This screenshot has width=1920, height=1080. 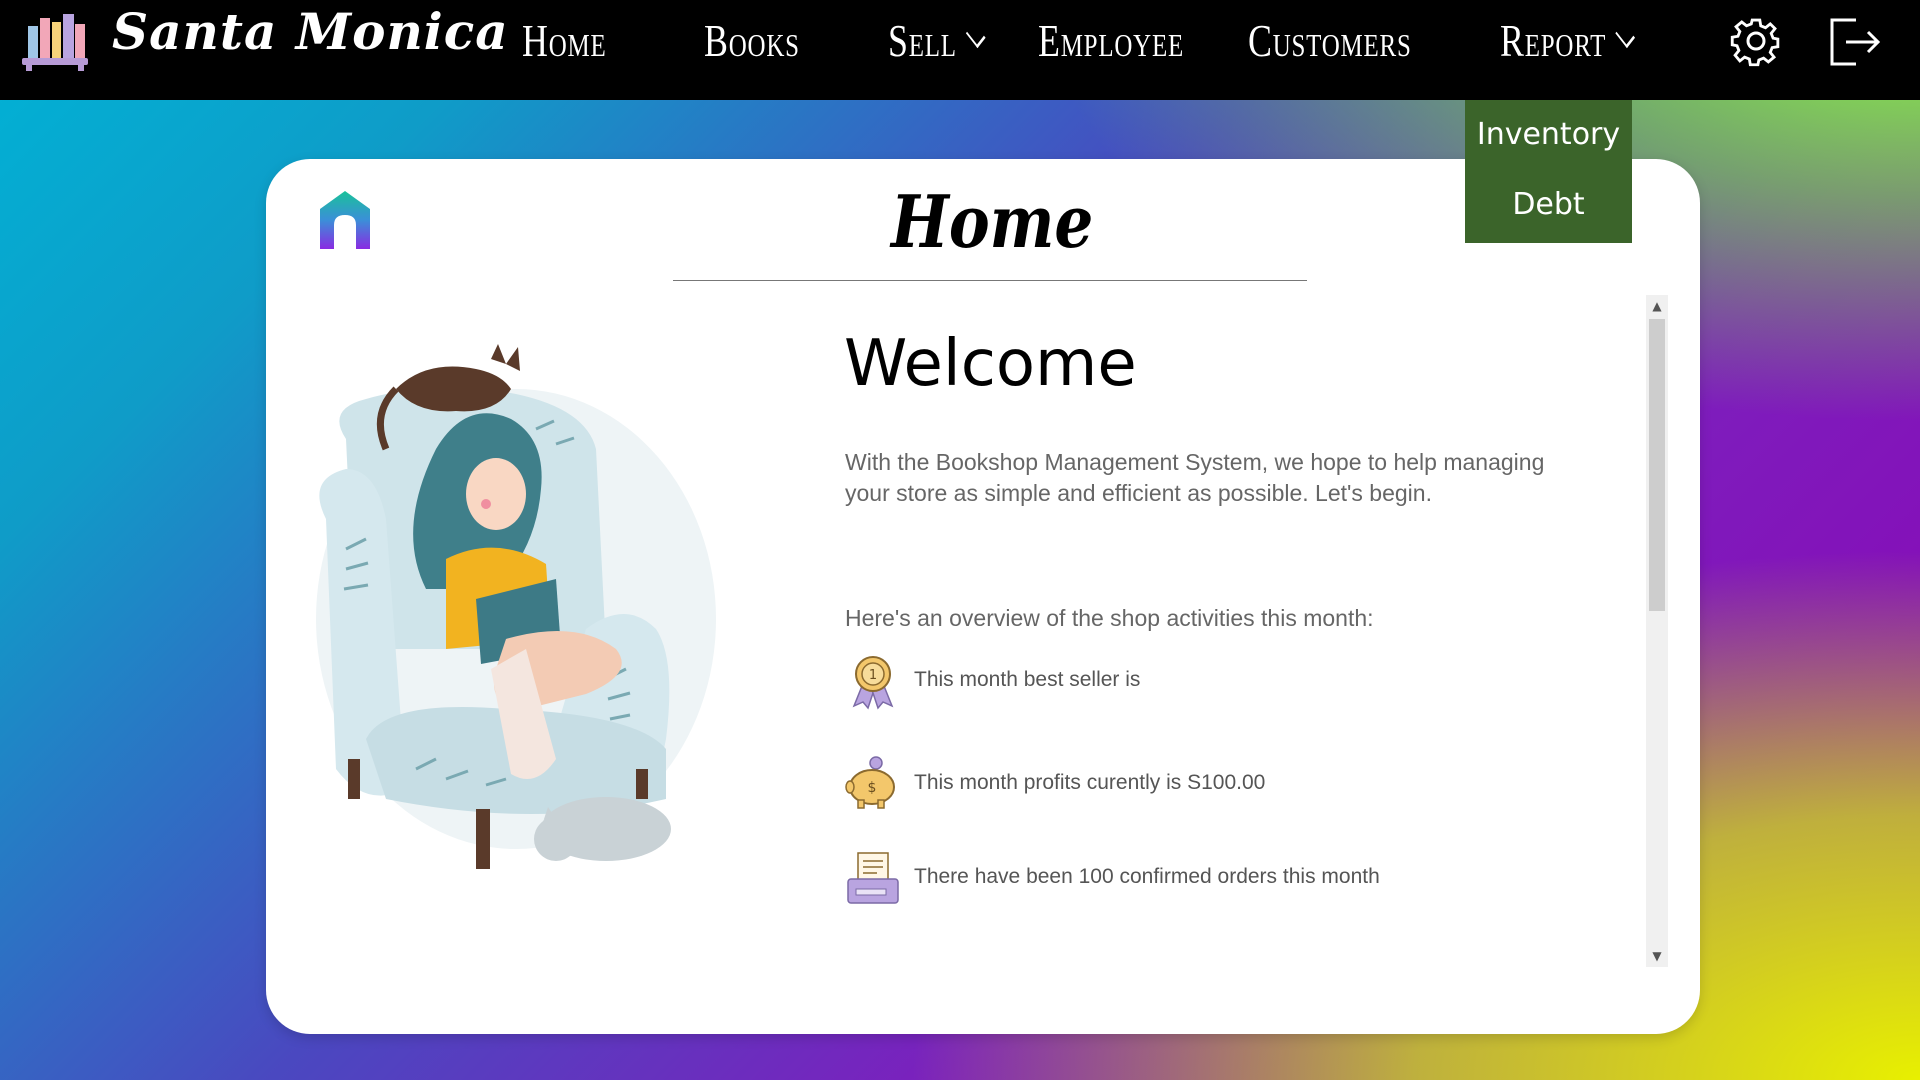 I want to click on nav-home: Home, so click(x=564, y=40).